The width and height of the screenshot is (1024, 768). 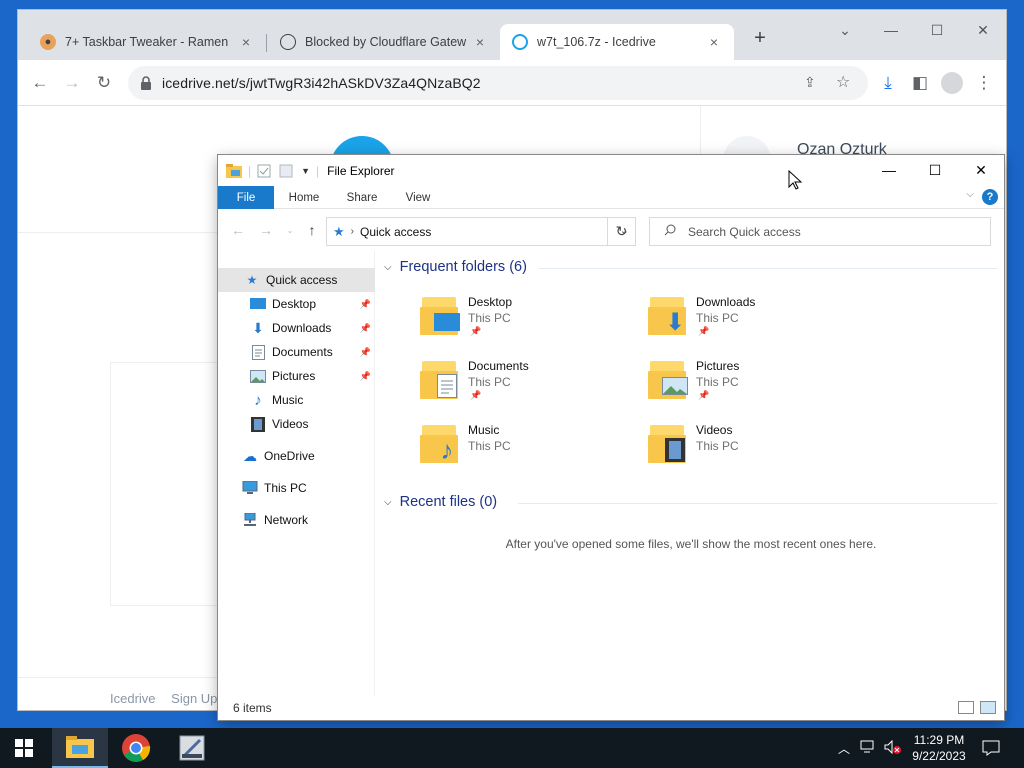 I want to click on browser-close-button: ✕, so click(x=983, y=30).